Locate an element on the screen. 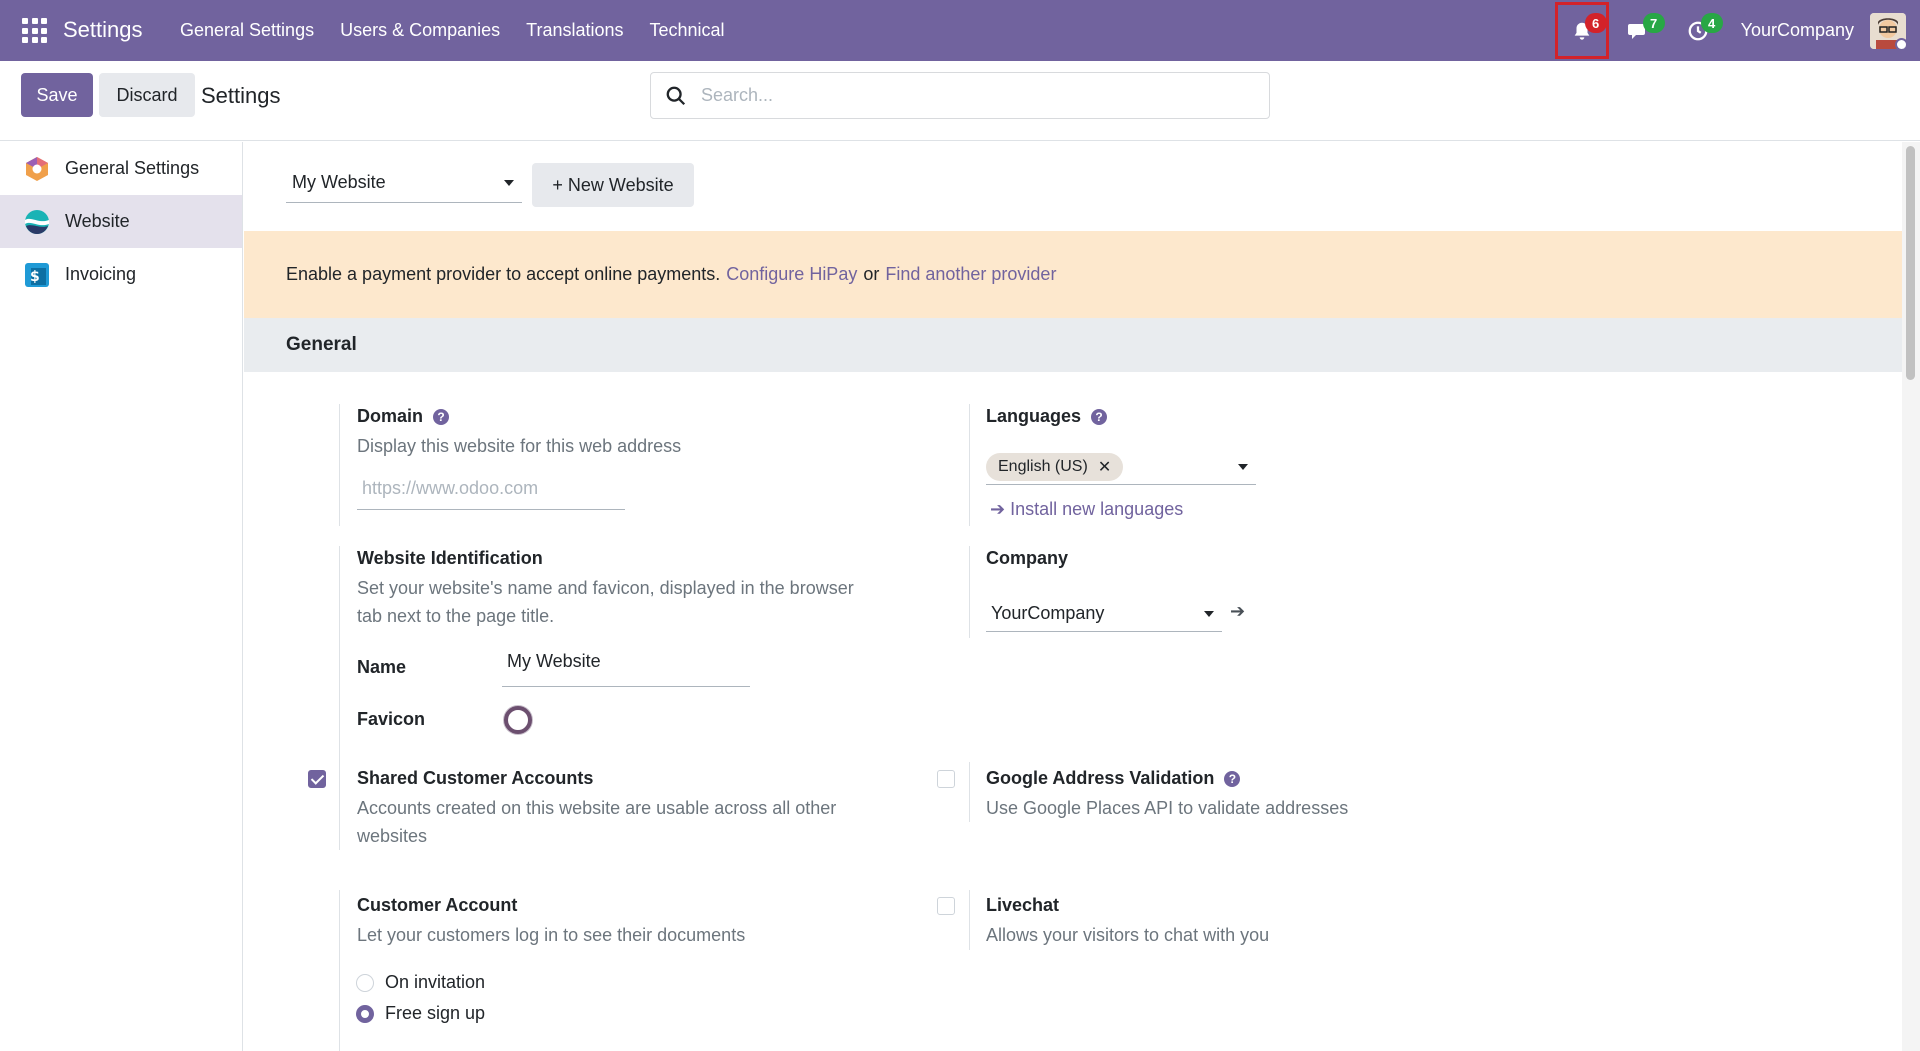 This screenshot has height=1051, width=1920. scrollbar-thumb is located at coordinates (1910, 263).